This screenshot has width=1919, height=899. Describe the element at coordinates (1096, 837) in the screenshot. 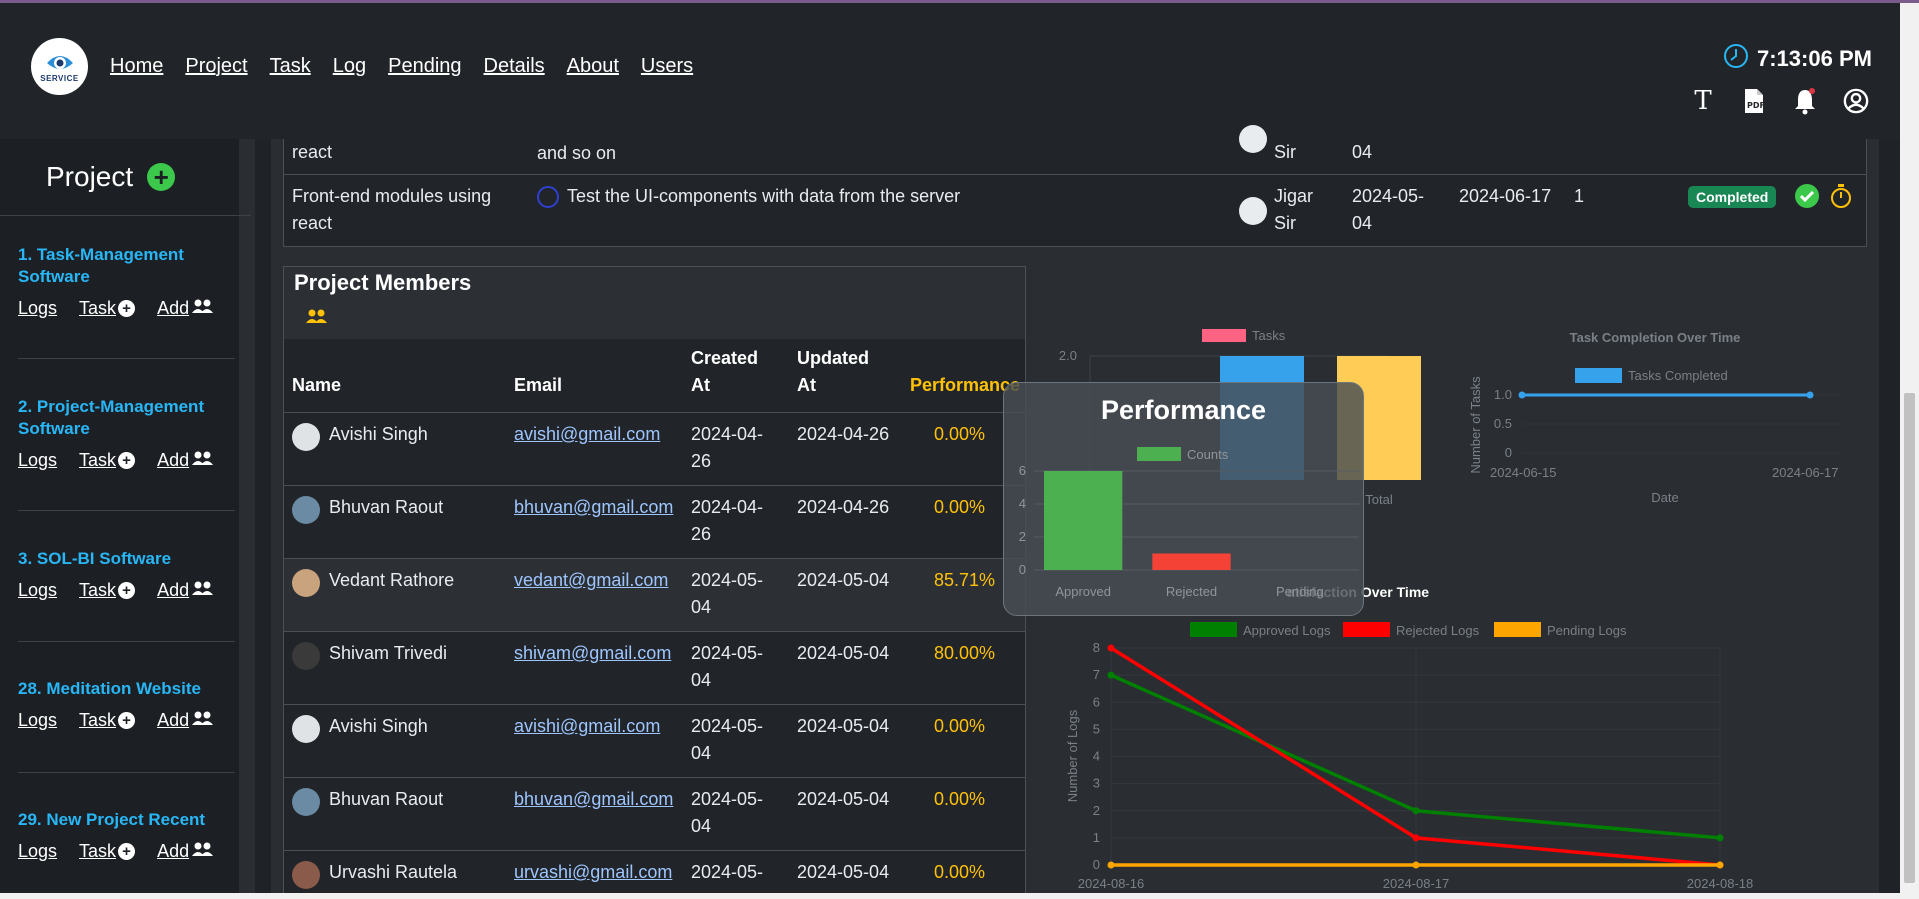

I see `y-tick-label: 1` at that location.